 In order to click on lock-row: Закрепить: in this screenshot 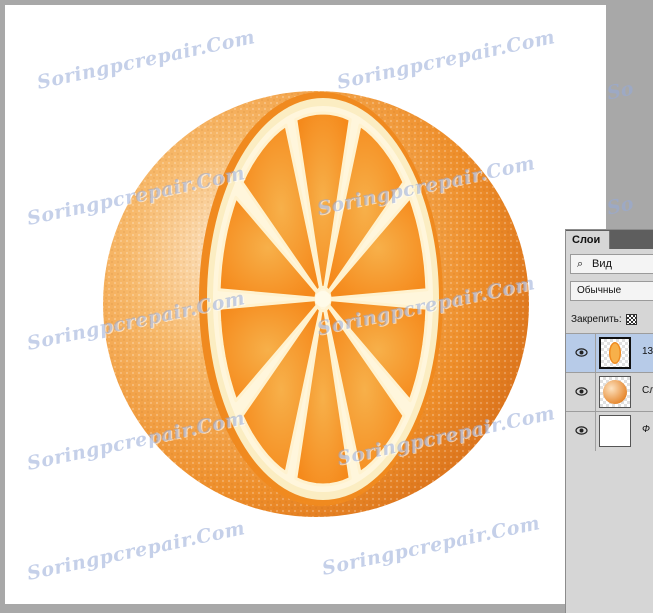, I will do `click(609, 320)`.